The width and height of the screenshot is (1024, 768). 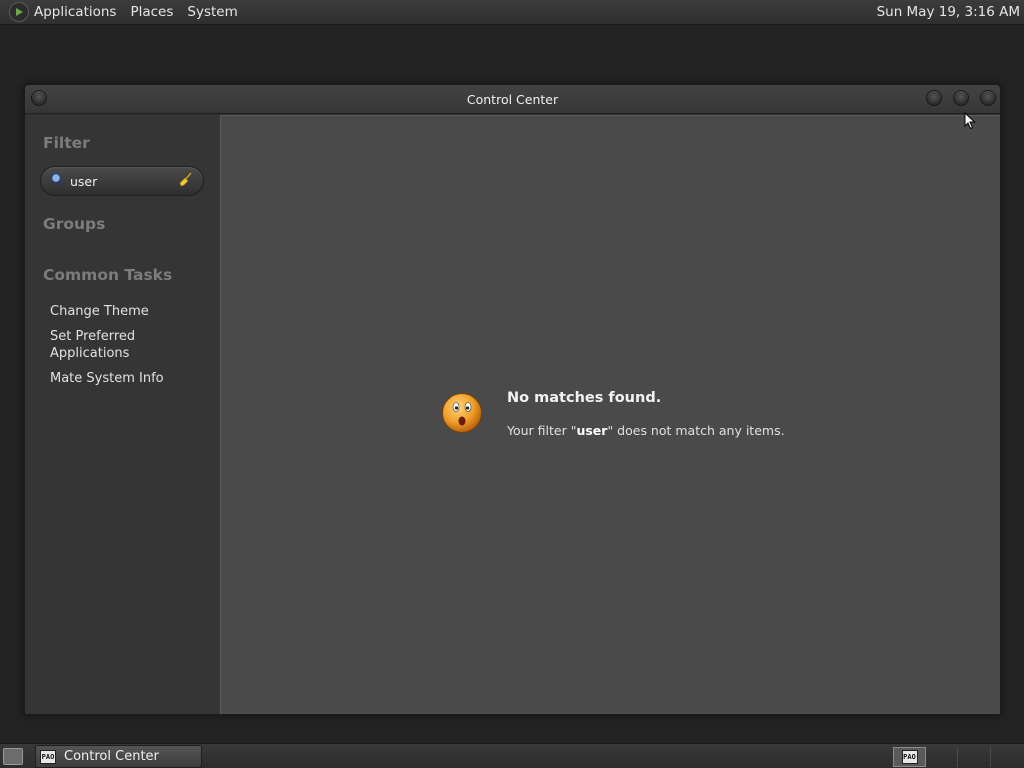 What do you see at coordinates (39, 98) in the screenshot?
I see `window-menu-button` at bounding box center [39, 98].